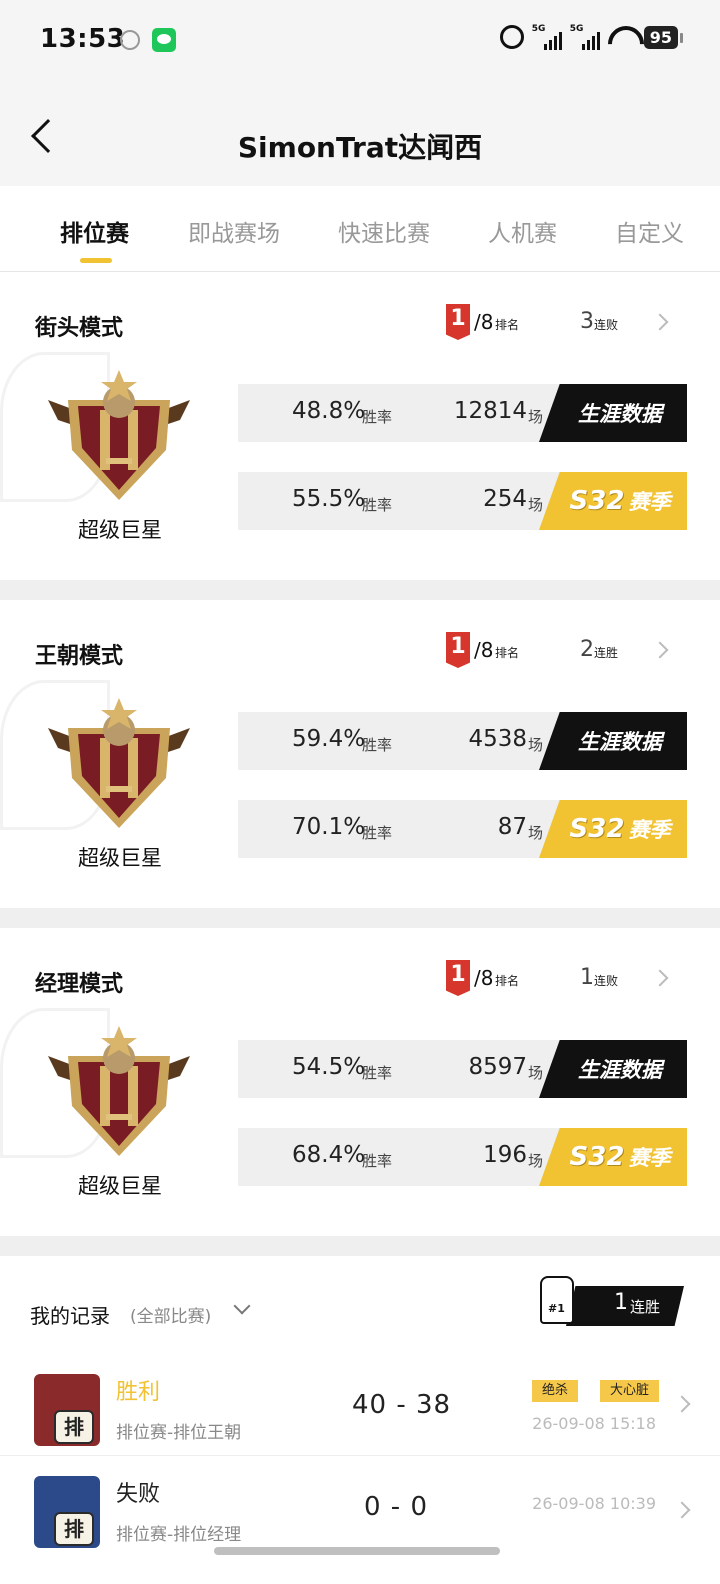 This screenshot has width=720, height=1584. I want to click on match-score: 40 - 38, so click(402, 1405).